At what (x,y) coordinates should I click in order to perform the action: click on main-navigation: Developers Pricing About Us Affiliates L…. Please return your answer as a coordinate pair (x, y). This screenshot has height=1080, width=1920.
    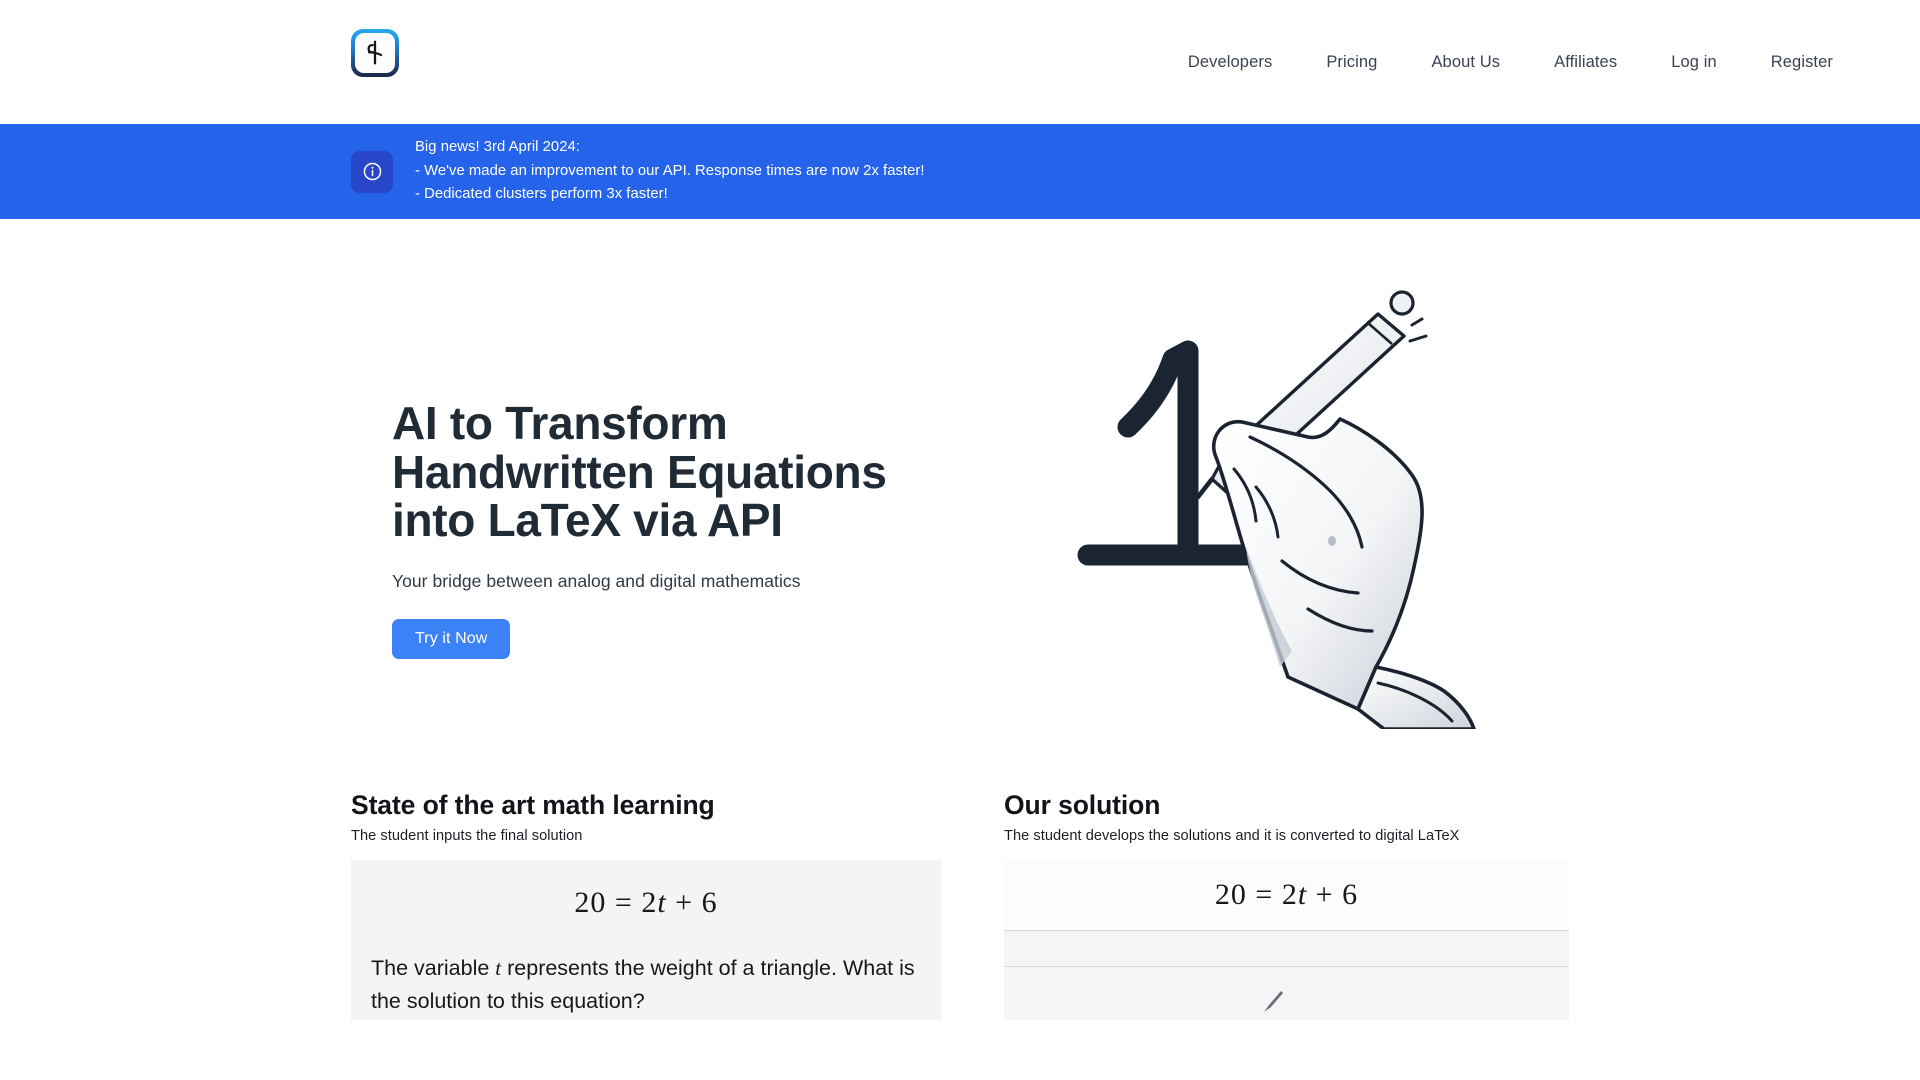
    Looking at the image, I should click on (1540, 62).